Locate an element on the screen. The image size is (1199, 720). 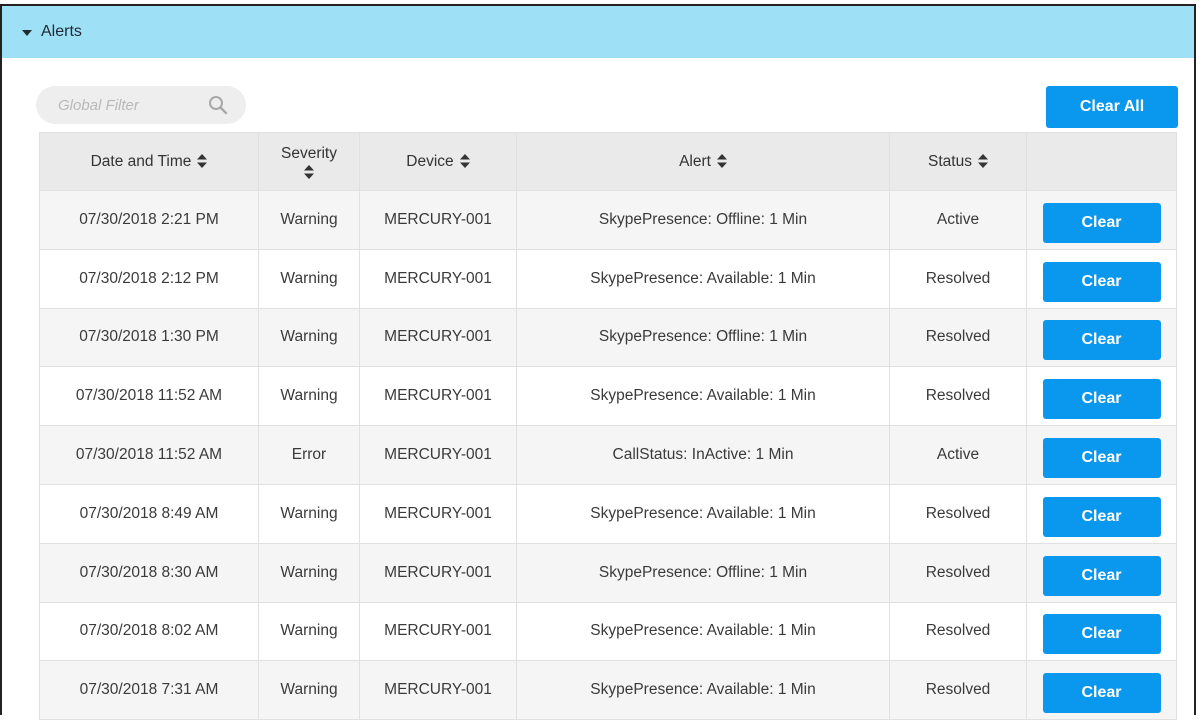
column-header-actions is located at coordinates (1101, 161).